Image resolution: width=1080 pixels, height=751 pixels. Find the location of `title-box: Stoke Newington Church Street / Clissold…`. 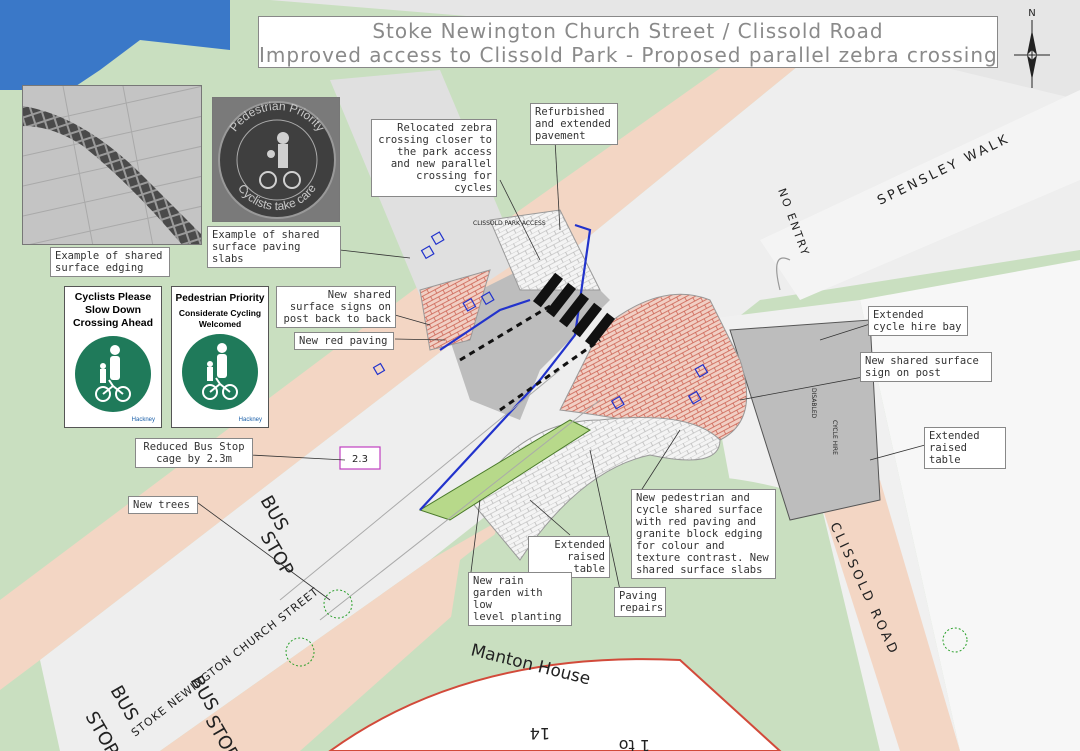

title-box: Stoke Newington Church Street / Clissold… is located at coordinates (628, 42).